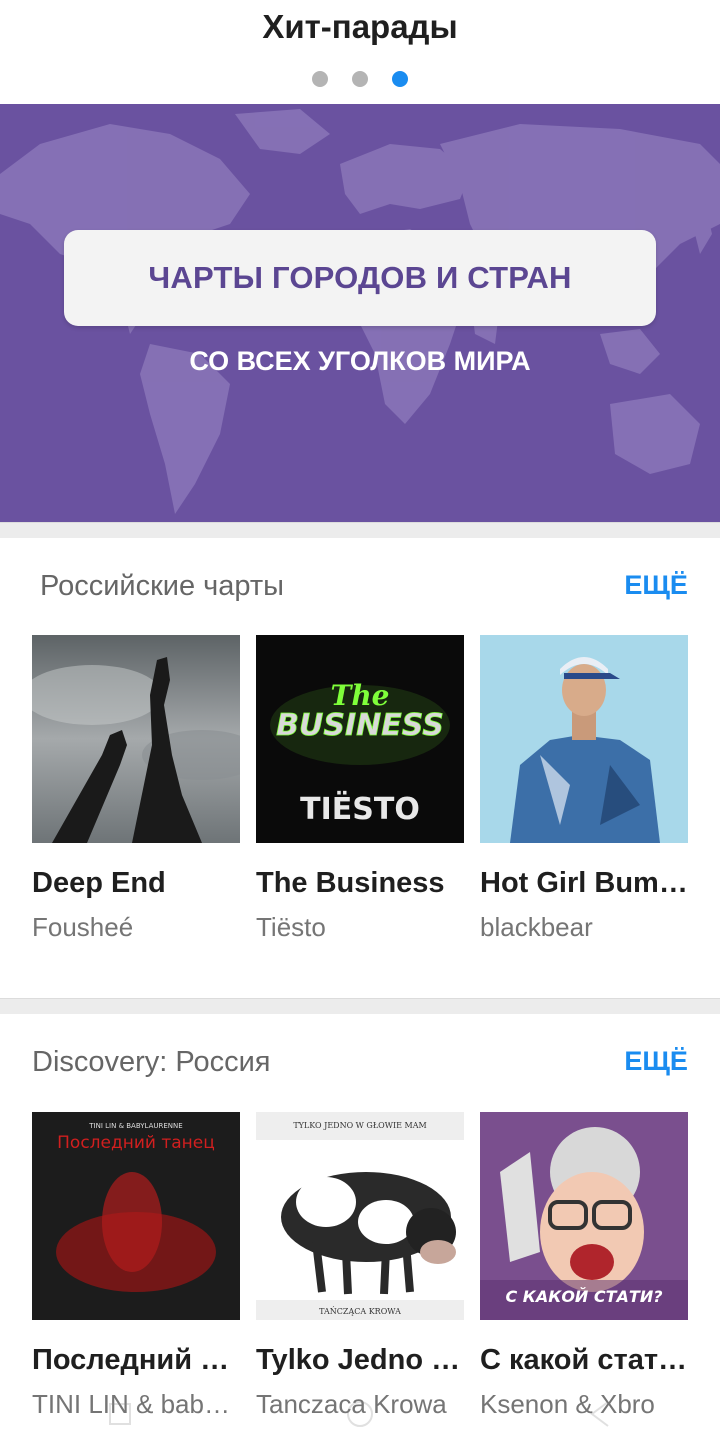  I want to click on page-indicator, so click(360, 79).